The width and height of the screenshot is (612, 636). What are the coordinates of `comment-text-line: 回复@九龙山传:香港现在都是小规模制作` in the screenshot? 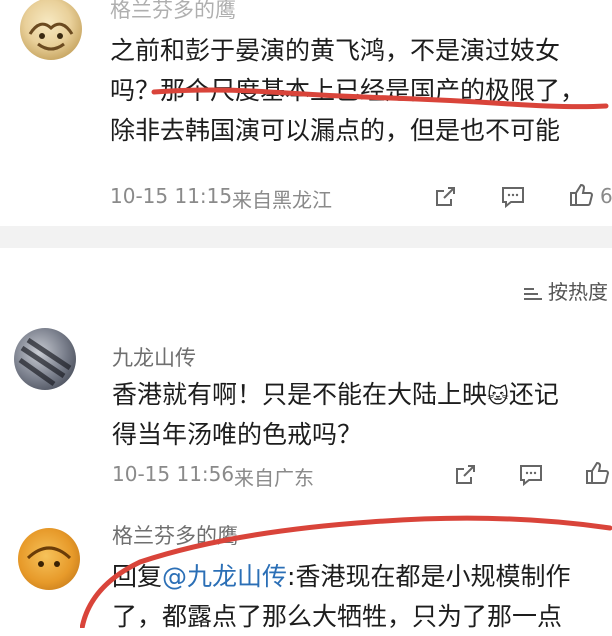 It's located at (341, 577).